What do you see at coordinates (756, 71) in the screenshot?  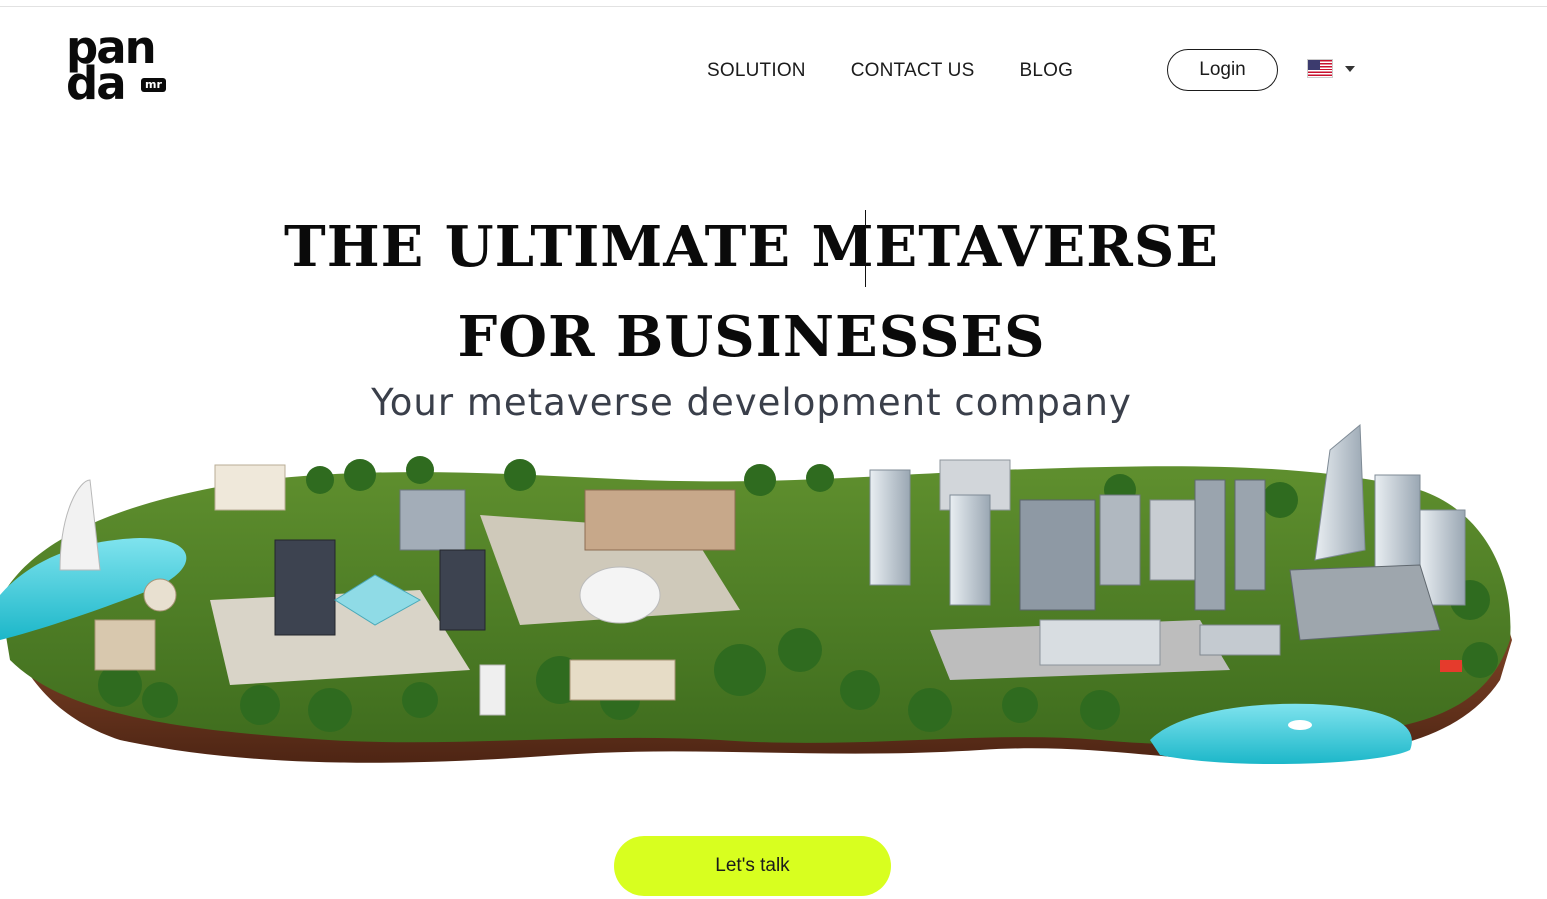 I see `nav-link-solution: SOLUTION` at bounding box center [756, 71].